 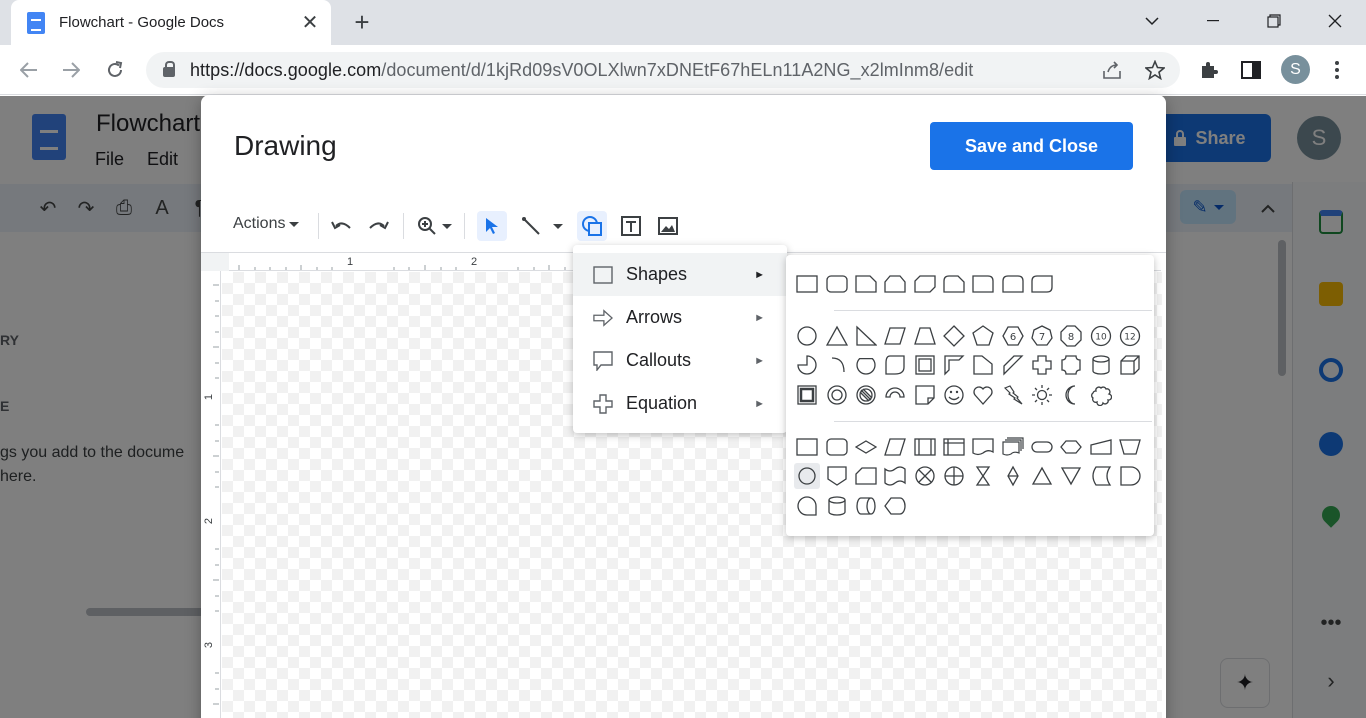 I want to click on shape-snip-corner-rectangle-icon, so click(x=866, y=284).